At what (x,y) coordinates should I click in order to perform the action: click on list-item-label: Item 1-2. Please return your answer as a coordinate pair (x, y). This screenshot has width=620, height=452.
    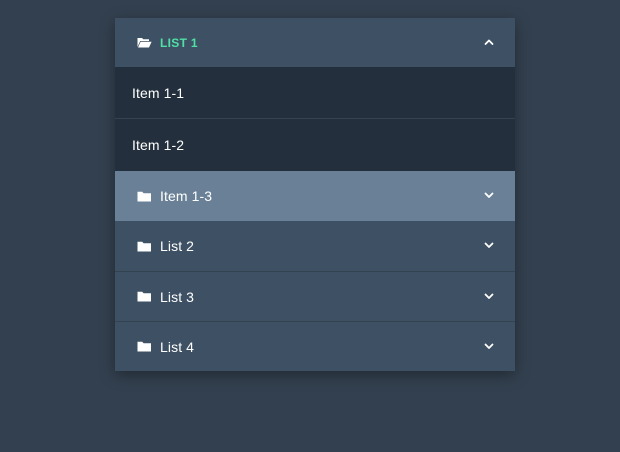
    Looking at the image, I should click on (158, 145).